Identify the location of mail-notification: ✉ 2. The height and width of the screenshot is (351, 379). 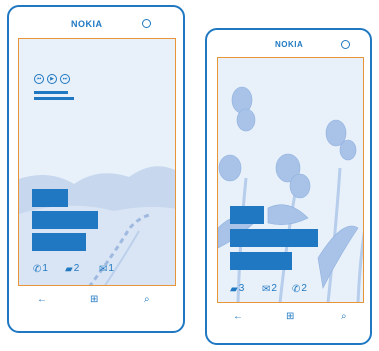
(269, 289).